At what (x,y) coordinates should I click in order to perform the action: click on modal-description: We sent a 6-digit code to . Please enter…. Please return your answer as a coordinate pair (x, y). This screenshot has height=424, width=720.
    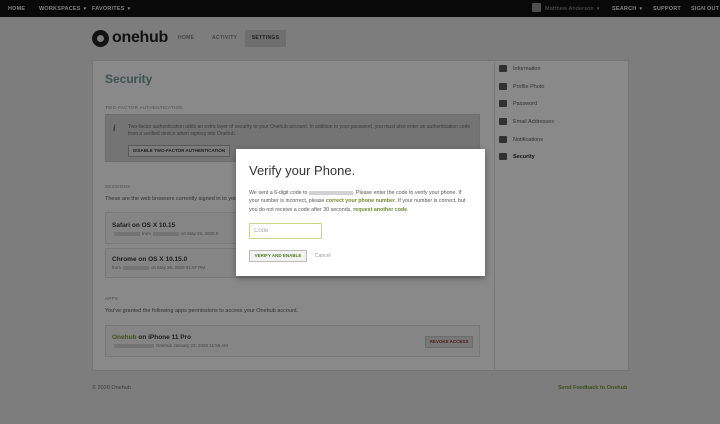
    Looking at the image, I should click on (357, 201).